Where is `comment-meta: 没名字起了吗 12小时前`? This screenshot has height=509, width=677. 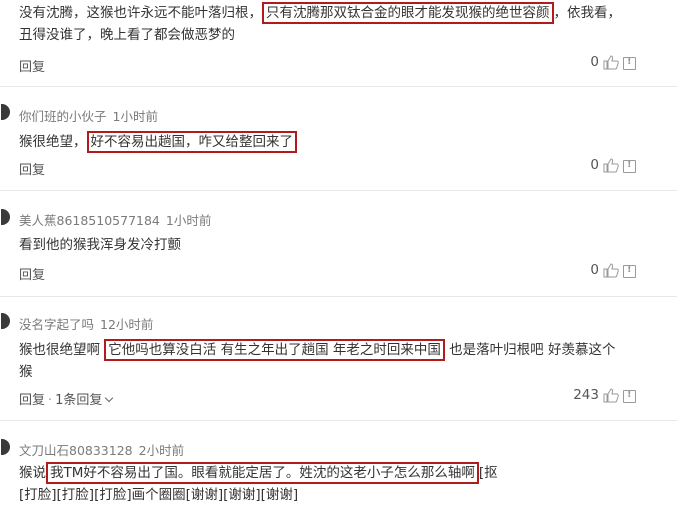
comment-meta: 没名字起了吗 12小时前 is located at coordinates (89, 323).